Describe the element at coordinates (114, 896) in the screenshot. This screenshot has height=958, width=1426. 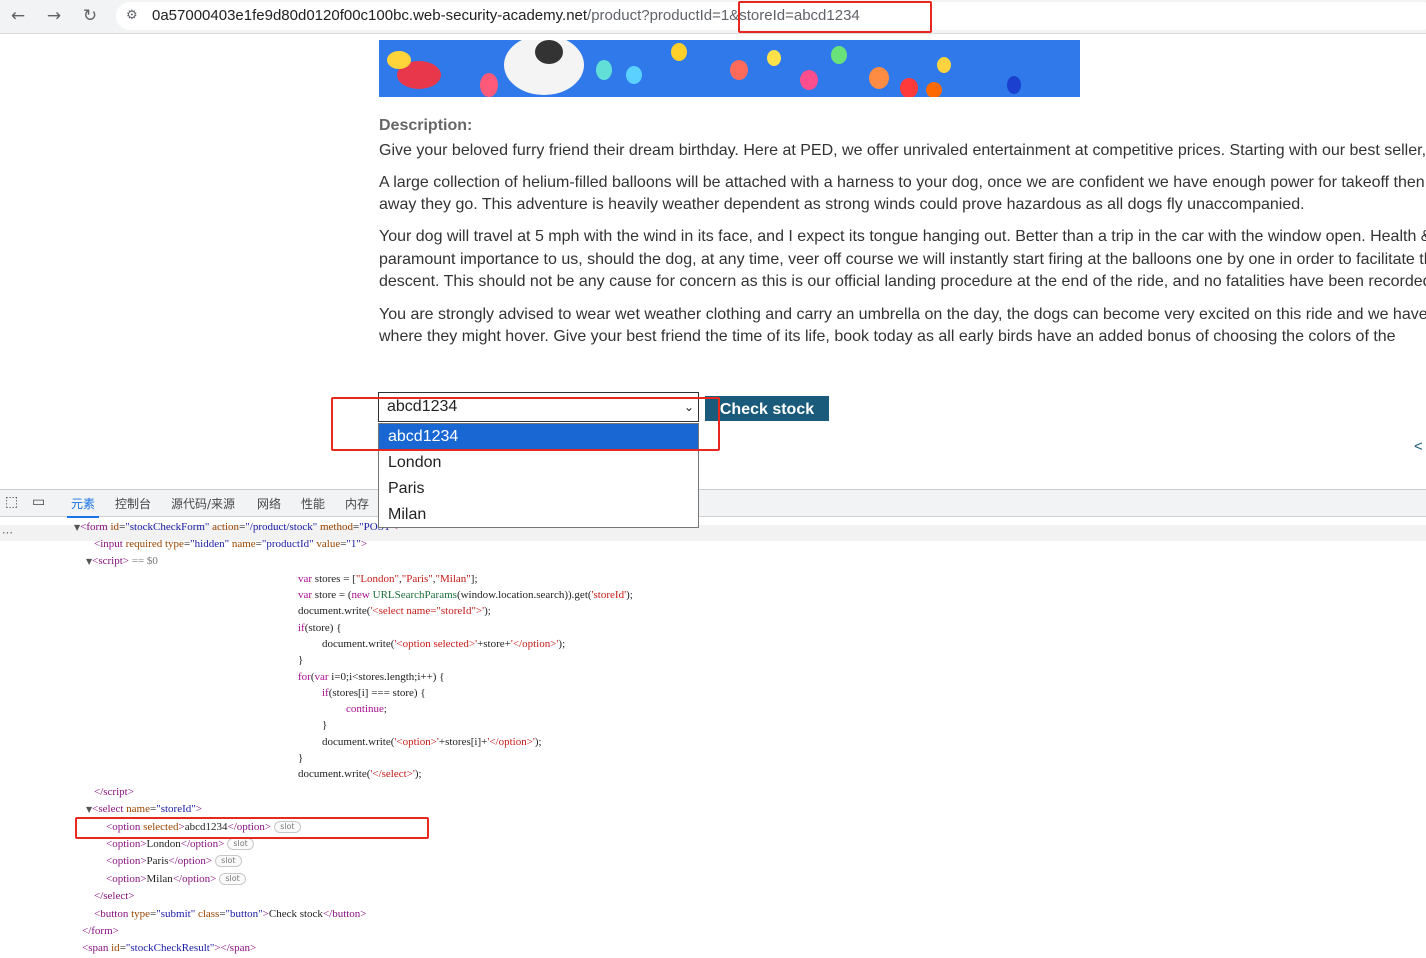
I see `dom-node-select-close: </select>` at that location.